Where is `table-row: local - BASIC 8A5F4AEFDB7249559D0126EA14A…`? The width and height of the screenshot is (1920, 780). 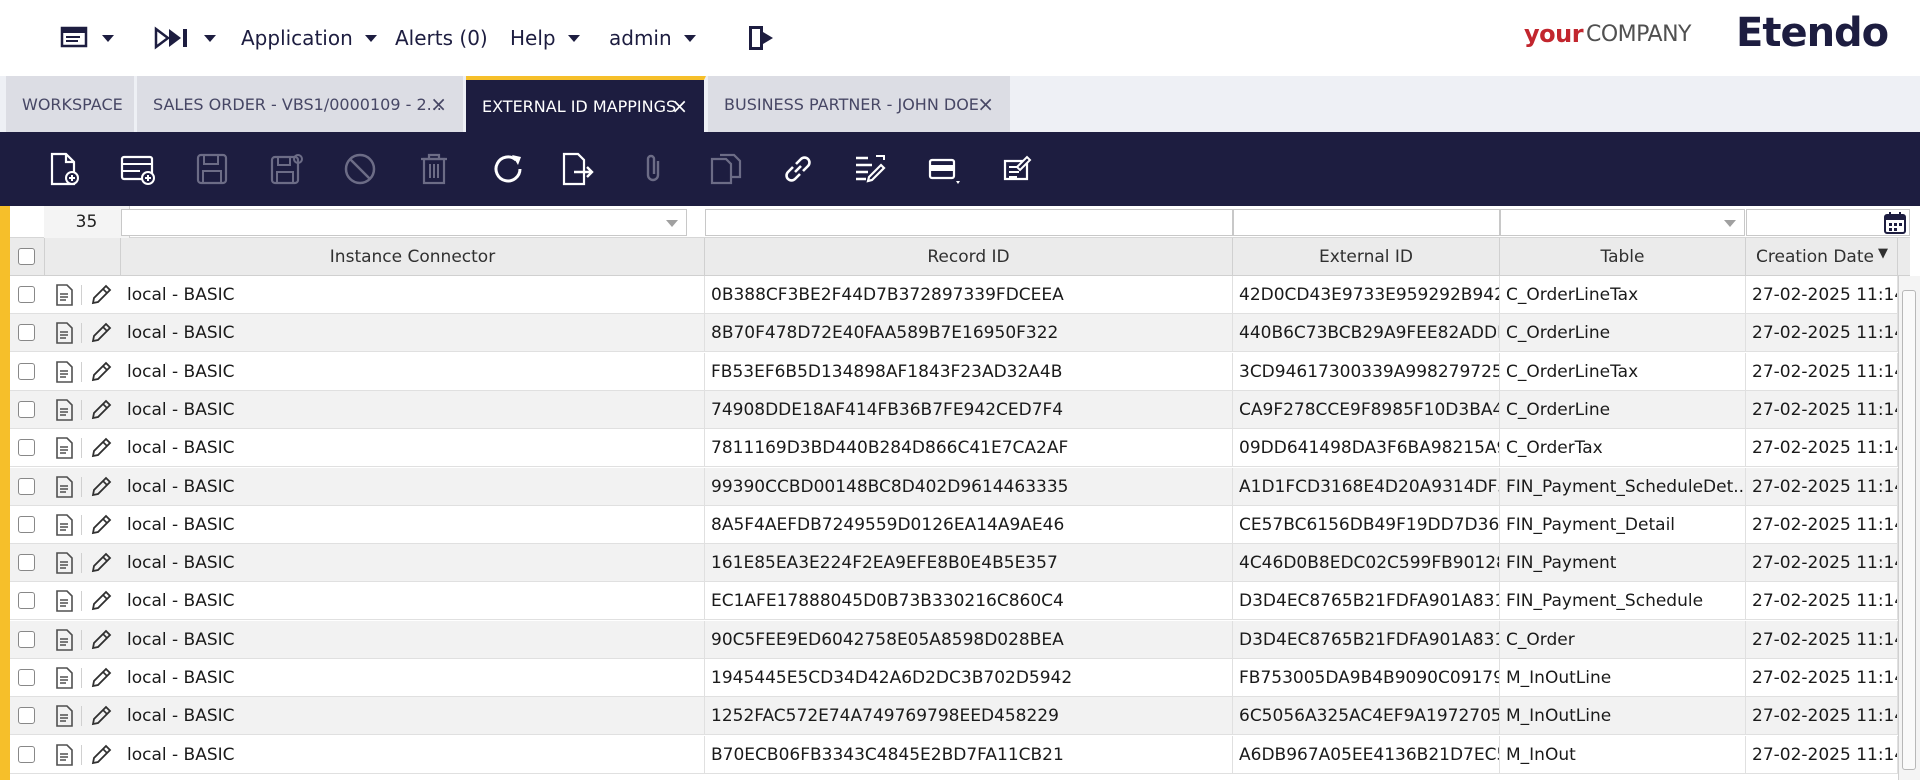
table-row: local - BASIC 8A5F4AEFDB7249559D0126EA14A… is located at coordinates (954, 524).